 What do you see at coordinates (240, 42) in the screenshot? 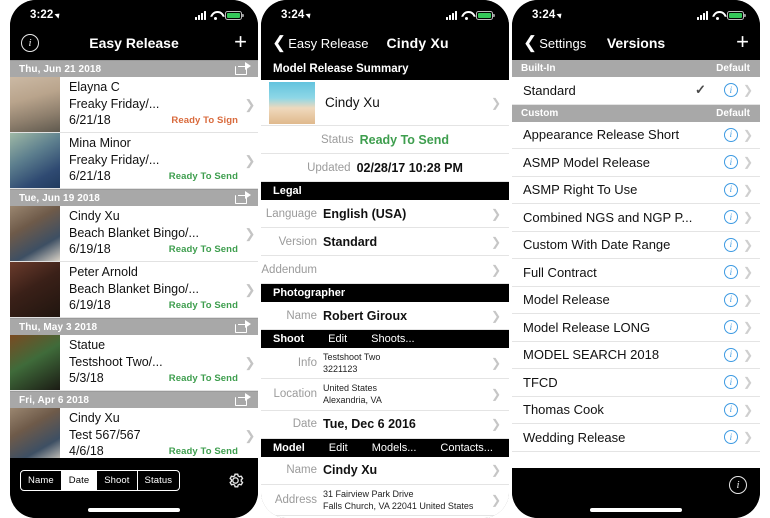
I see `add-release-button: +` at bounding box center [240, 42].